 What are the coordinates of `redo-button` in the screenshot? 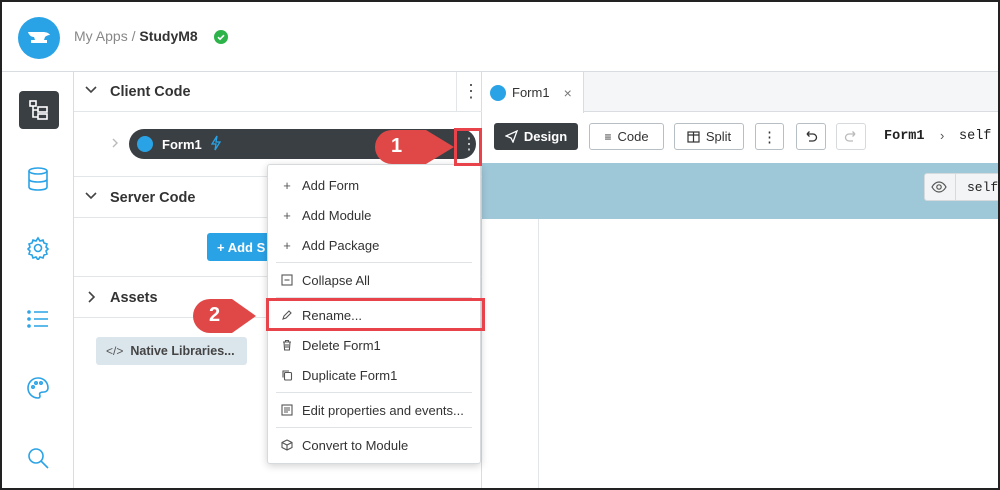 It's located at (851, 136).